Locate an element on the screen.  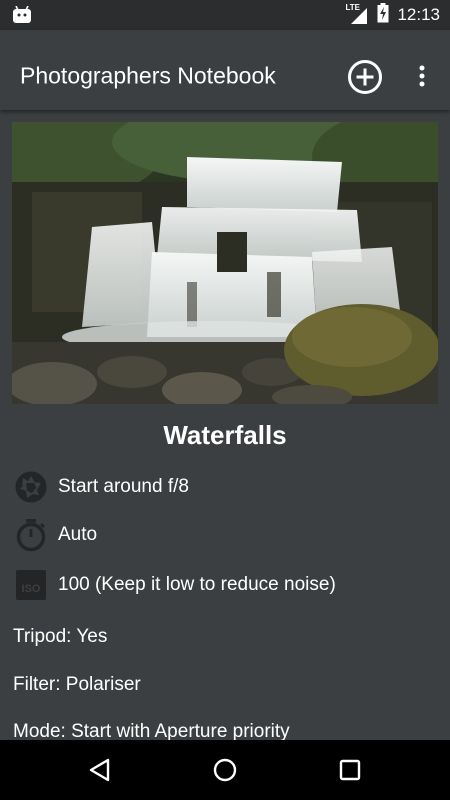
aperture-row: Start around f/8 is located at coordinates (101, 487).